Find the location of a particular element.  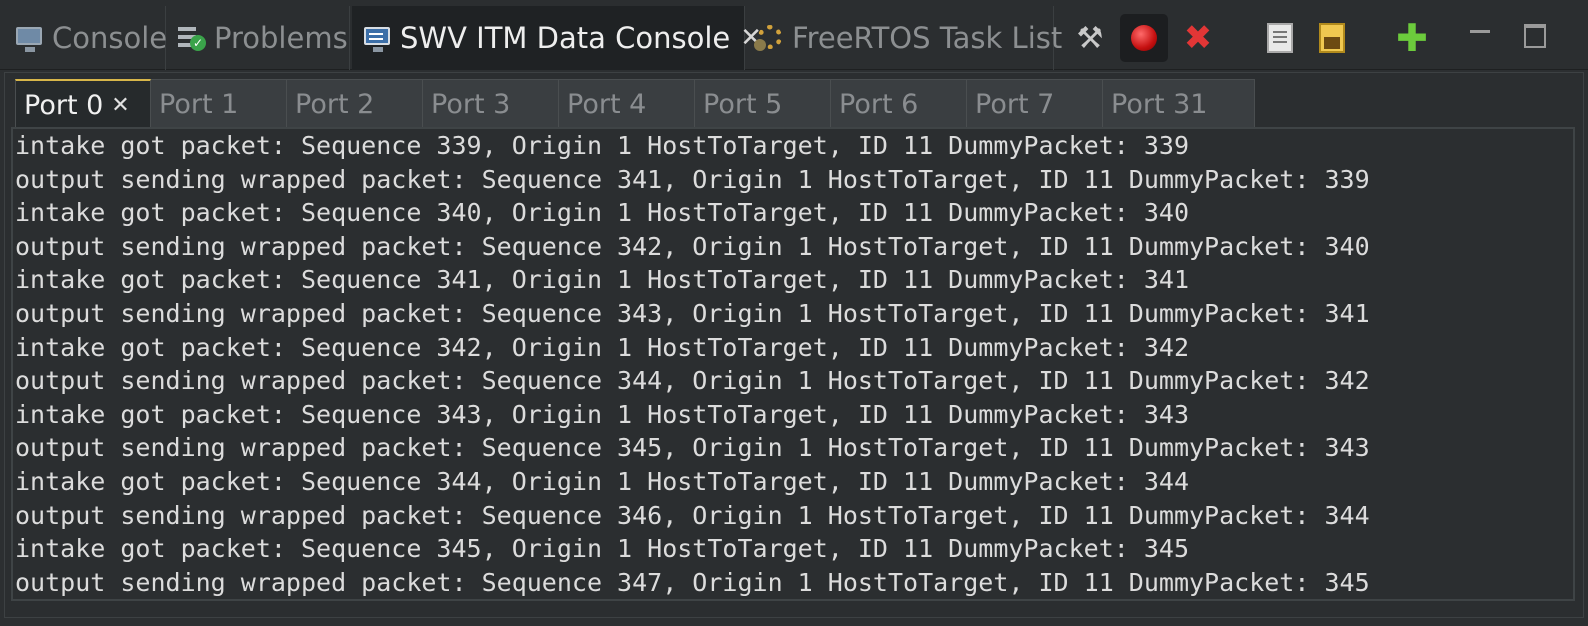

problems-icon: ✓ is located at coordinates (191, 38).